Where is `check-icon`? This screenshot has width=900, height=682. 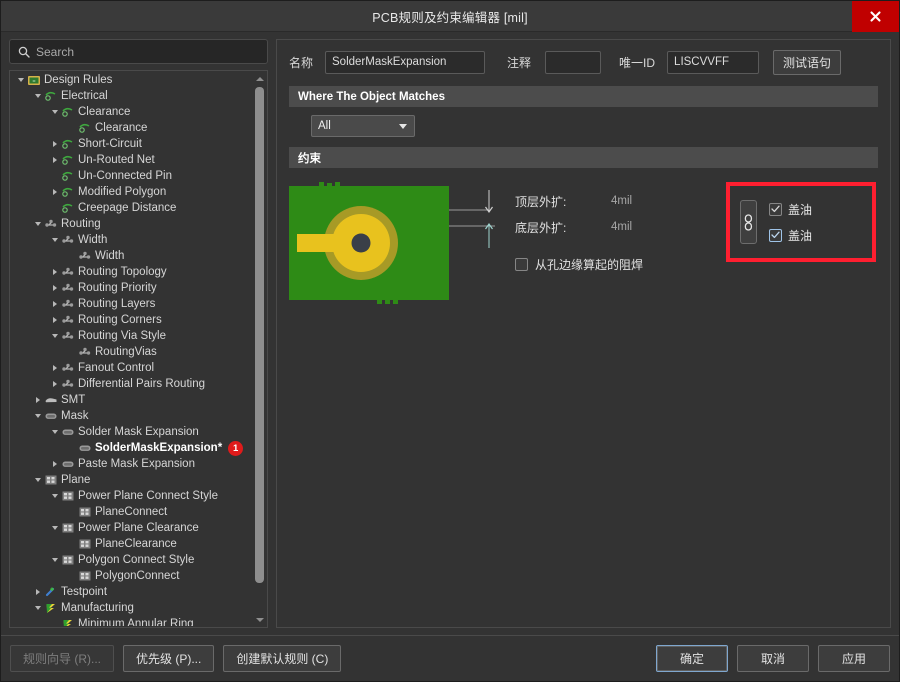
check-icon is located at coordinates (775, 235).